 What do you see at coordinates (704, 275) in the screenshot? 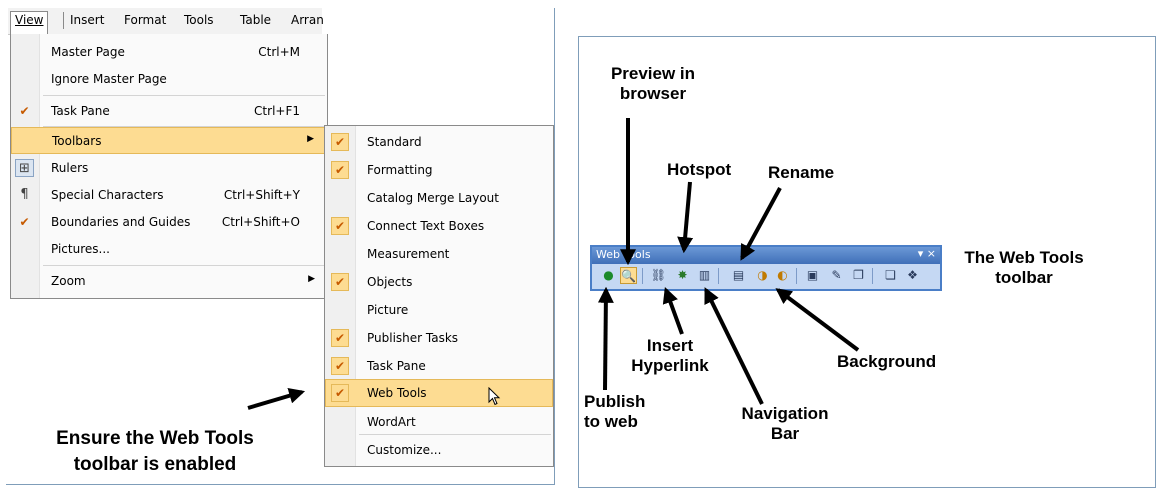
I see `navigation-bar-icon: ▥` at bounding box center [704, 275].